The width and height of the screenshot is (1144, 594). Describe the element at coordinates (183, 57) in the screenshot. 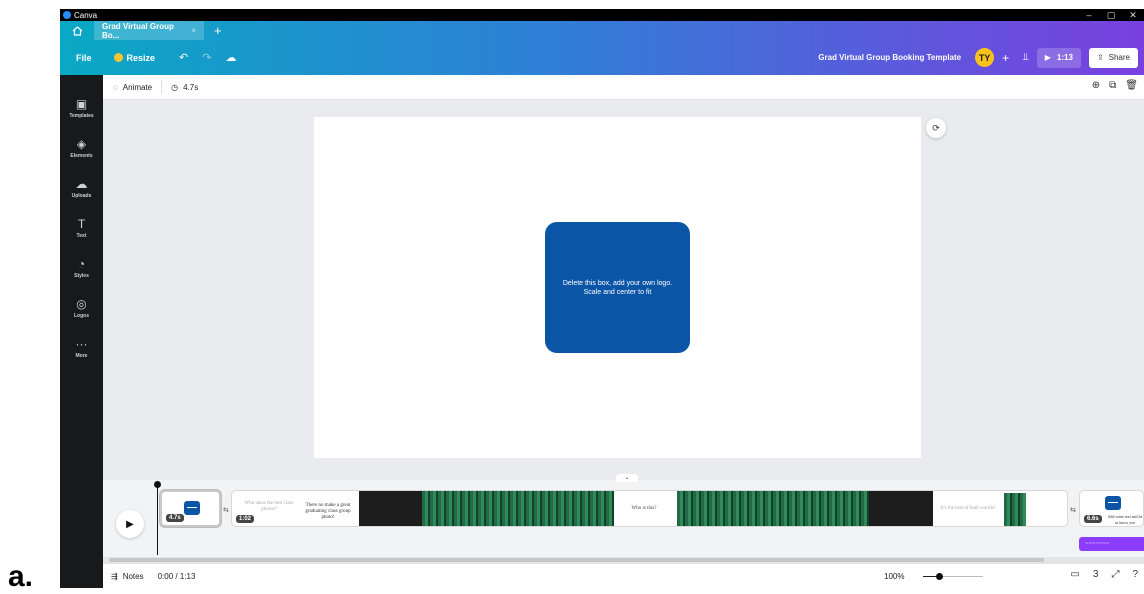

I see `undo-icon: ↶` at that location.